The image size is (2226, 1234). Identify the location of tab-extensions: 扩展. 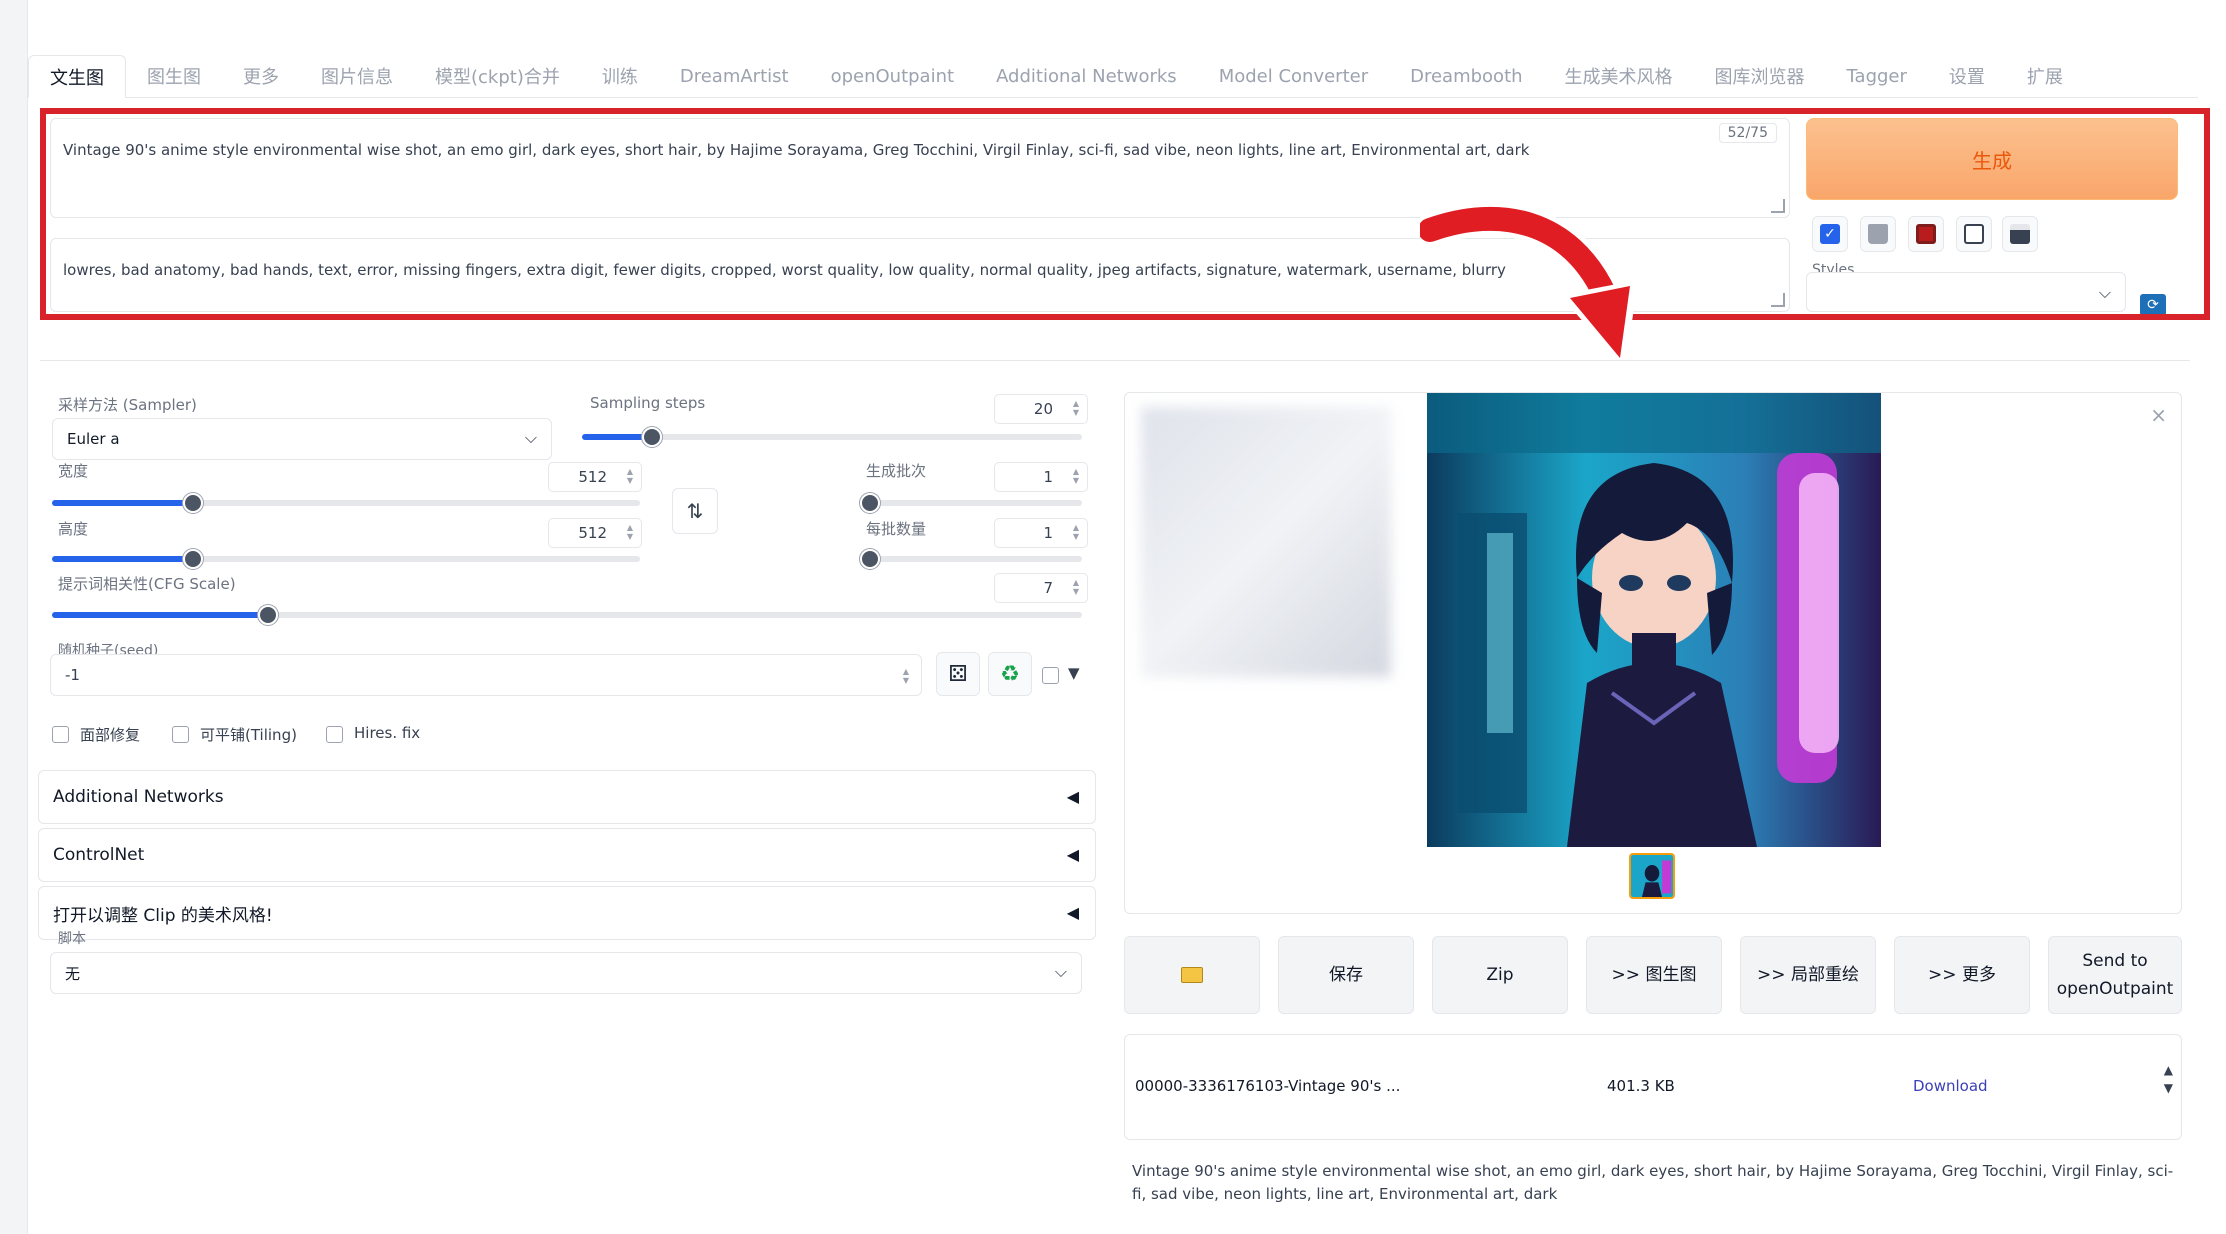
(2045, 76).